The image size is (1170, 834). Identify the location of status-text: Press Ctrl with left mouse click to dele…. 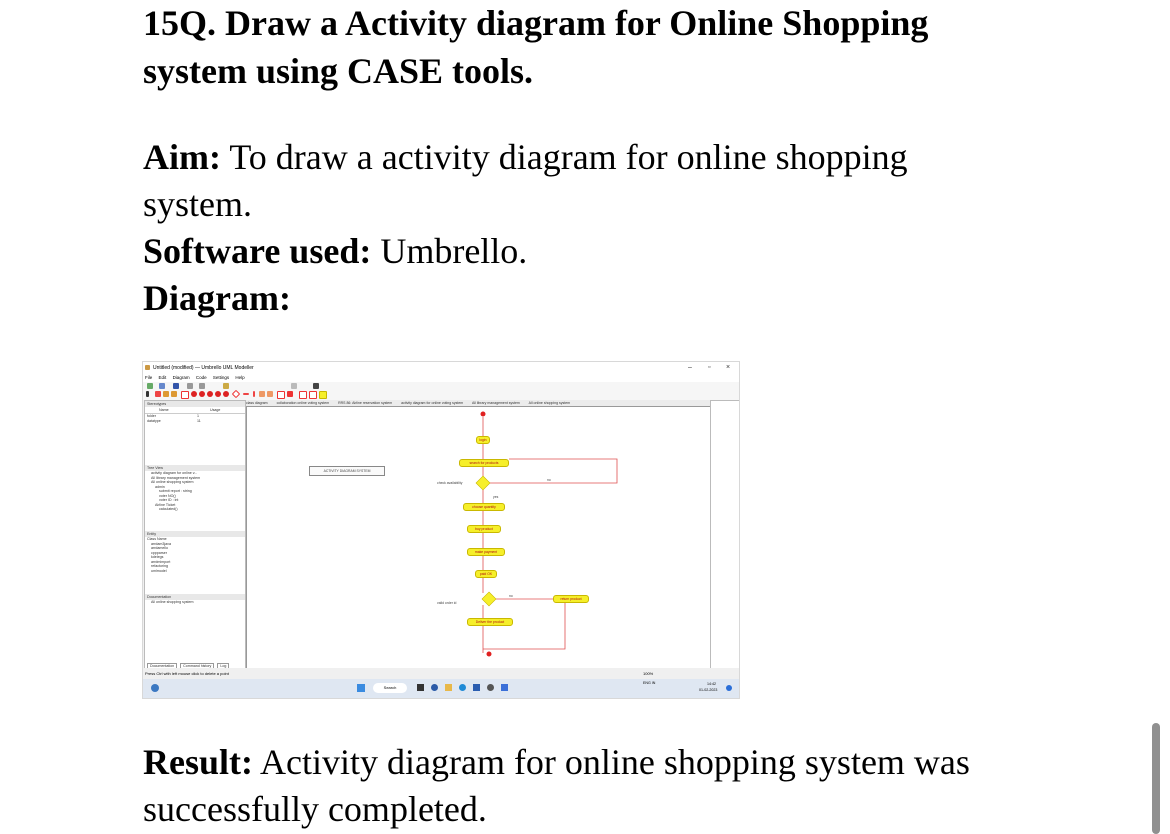
(187, 673).